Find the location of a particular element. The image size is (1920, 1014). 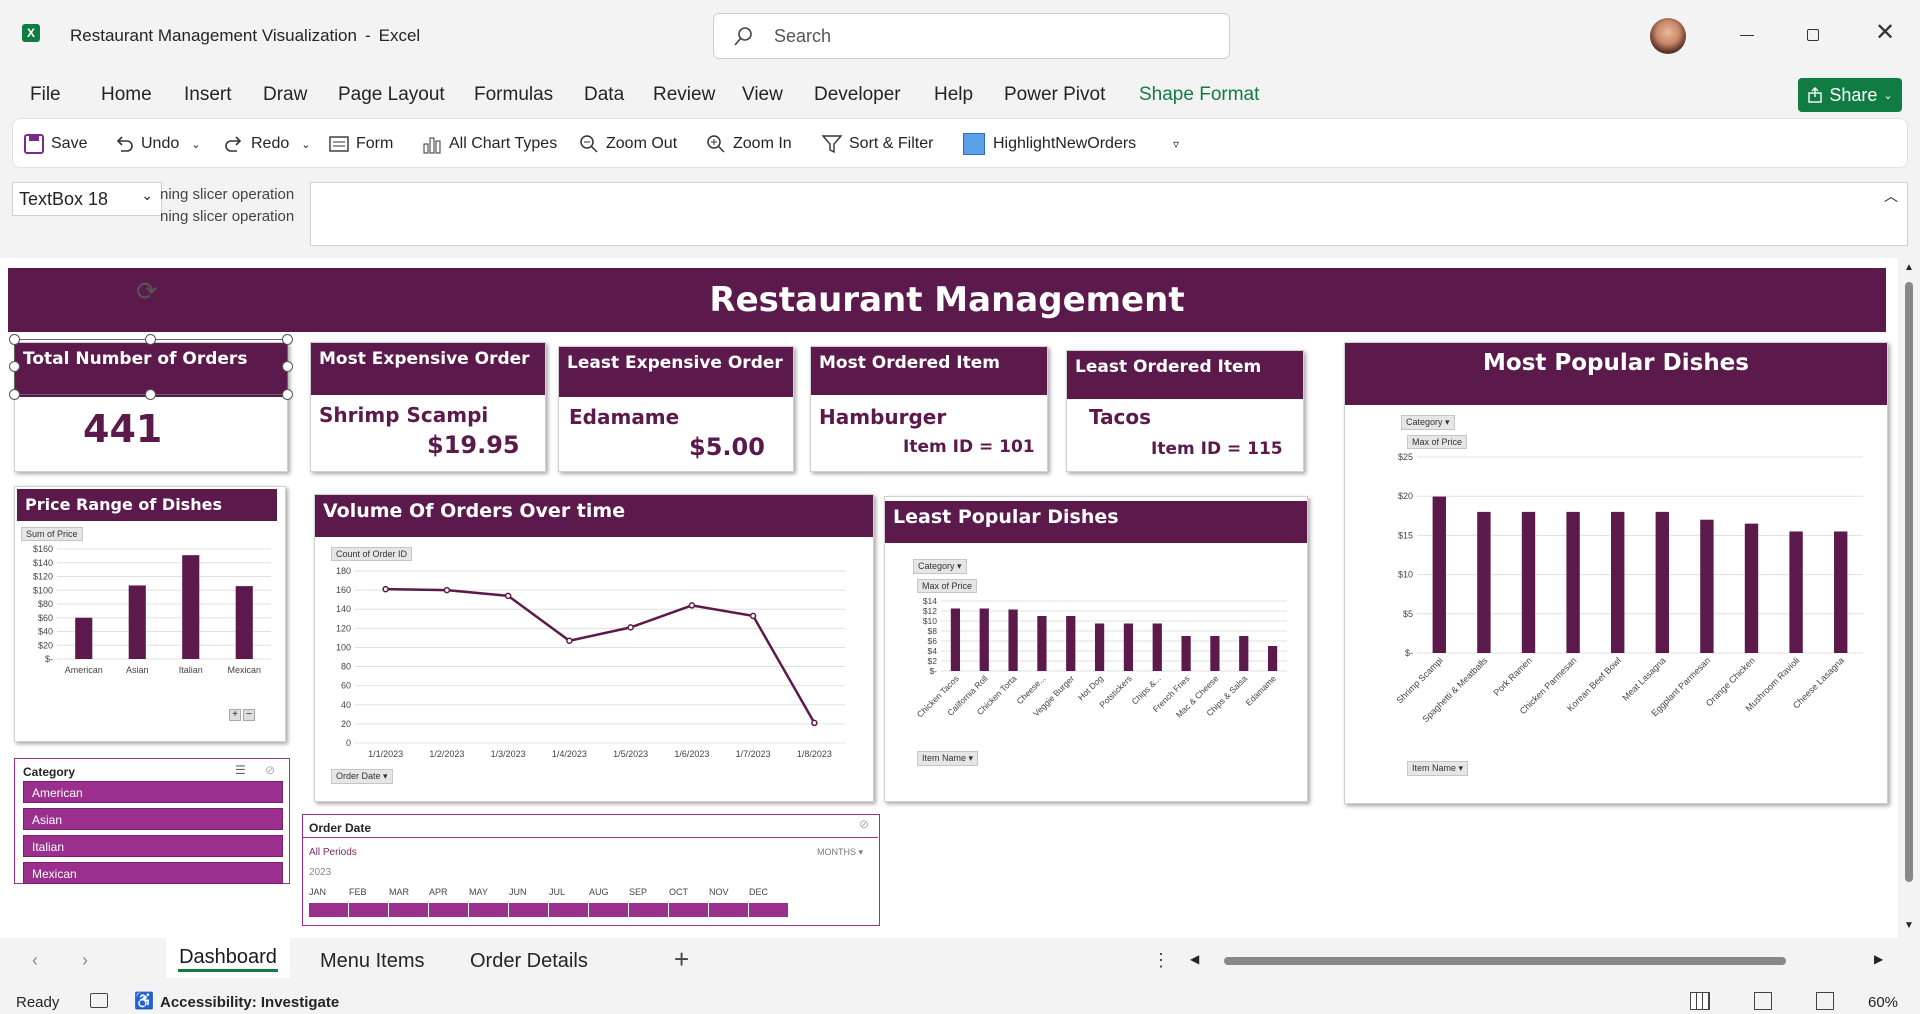

zoom-in-button: Zoom In is located at coordinates (748, 144).